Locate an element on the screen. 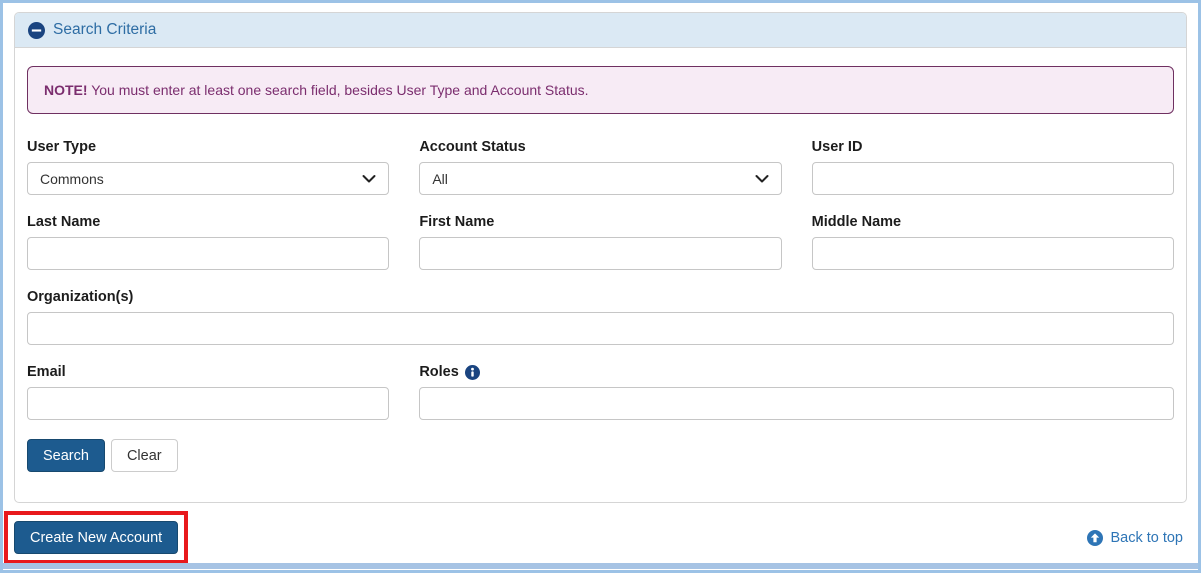  email-field: Email is located at coordinates (208, 392).